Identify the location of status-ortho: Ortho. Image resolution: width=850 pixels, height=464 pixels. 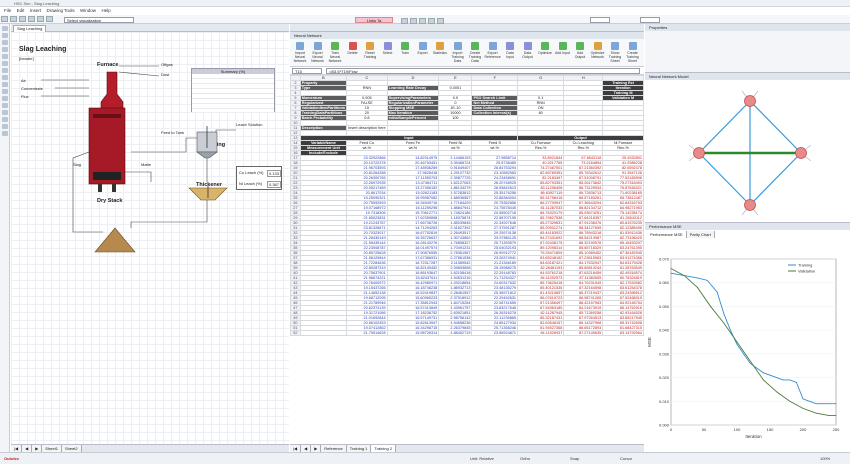
(525, 458).